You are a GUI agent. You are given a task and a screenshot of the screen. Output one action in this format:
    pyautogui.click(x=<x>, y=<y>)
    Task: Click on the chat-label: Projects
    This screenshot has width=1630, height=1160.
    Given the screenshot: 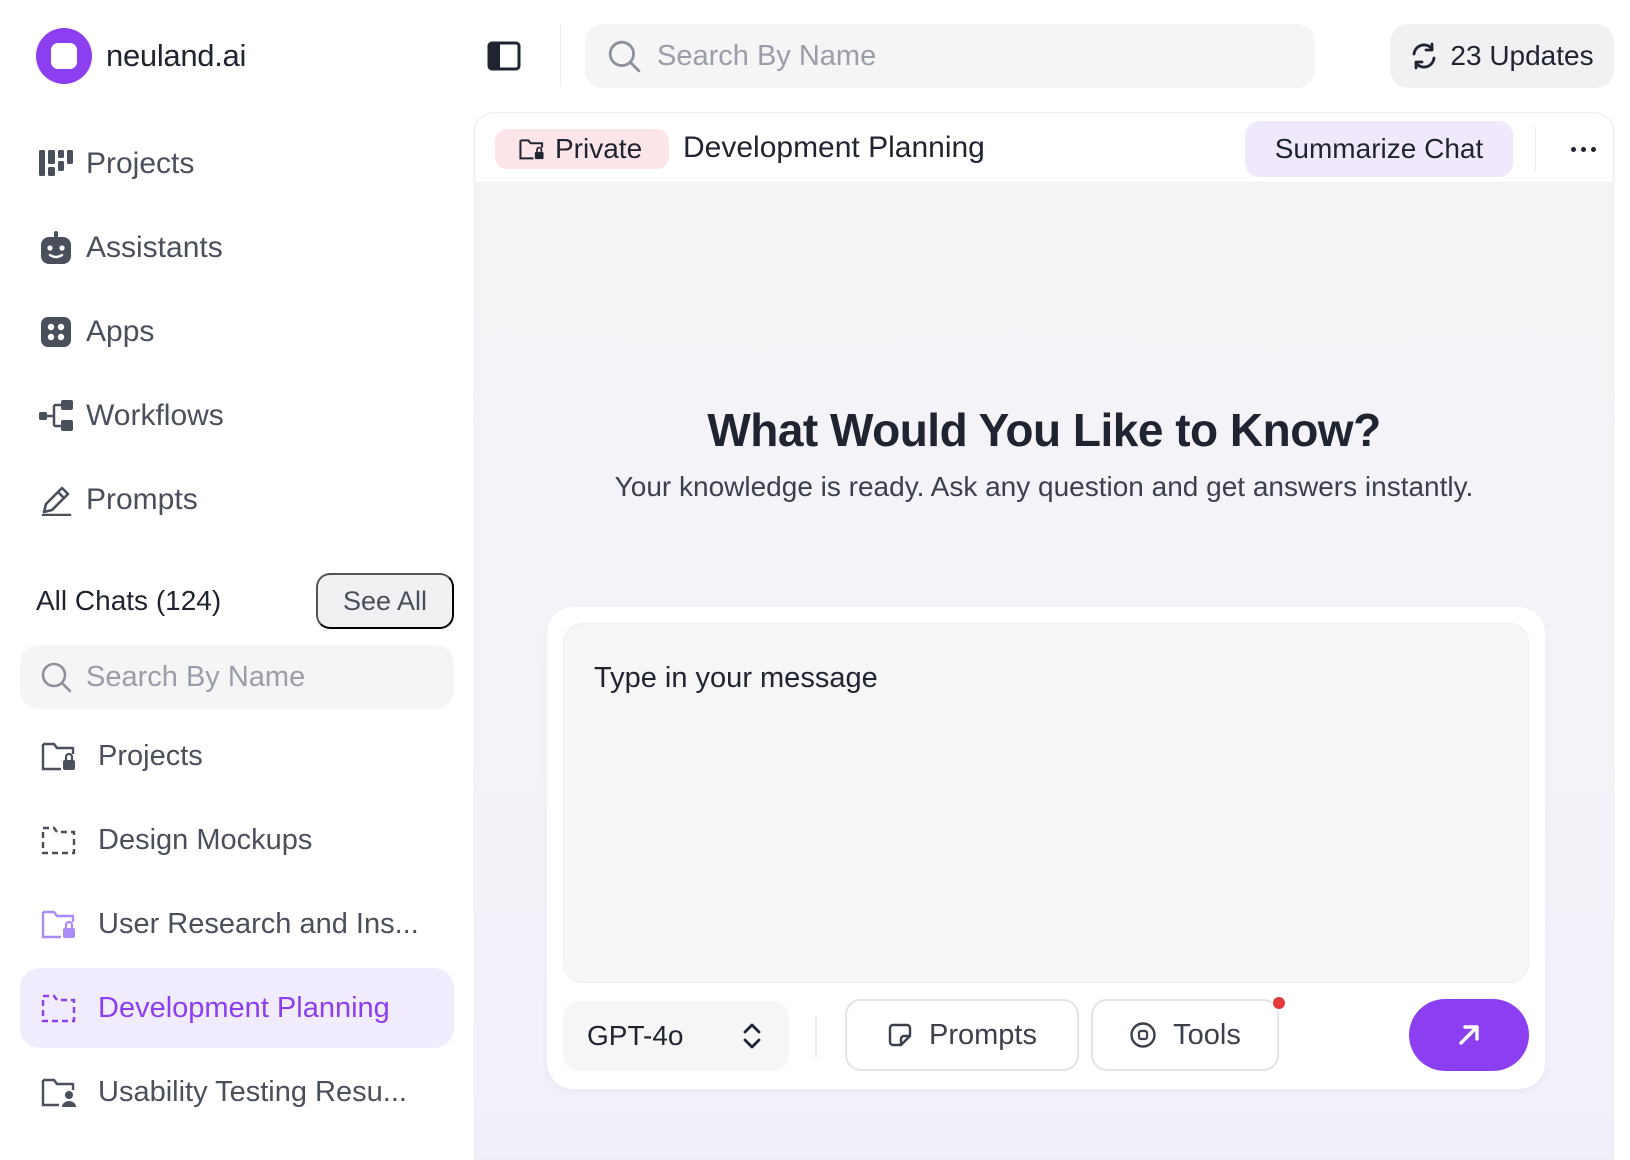 What is the action you would take?
    pyautogui.click(x=150, y=755)
    